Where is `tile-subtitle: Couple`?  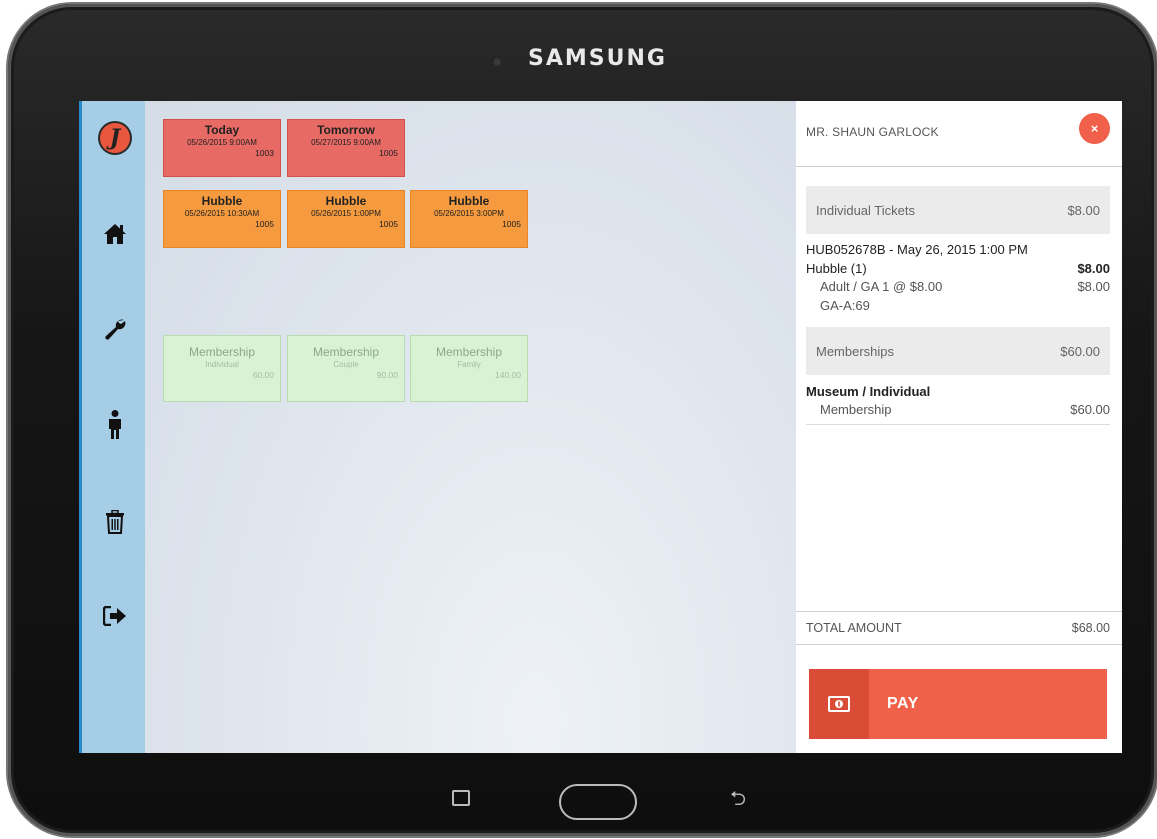
tile-subtitle: Couple is located at coordinates (346, 364).